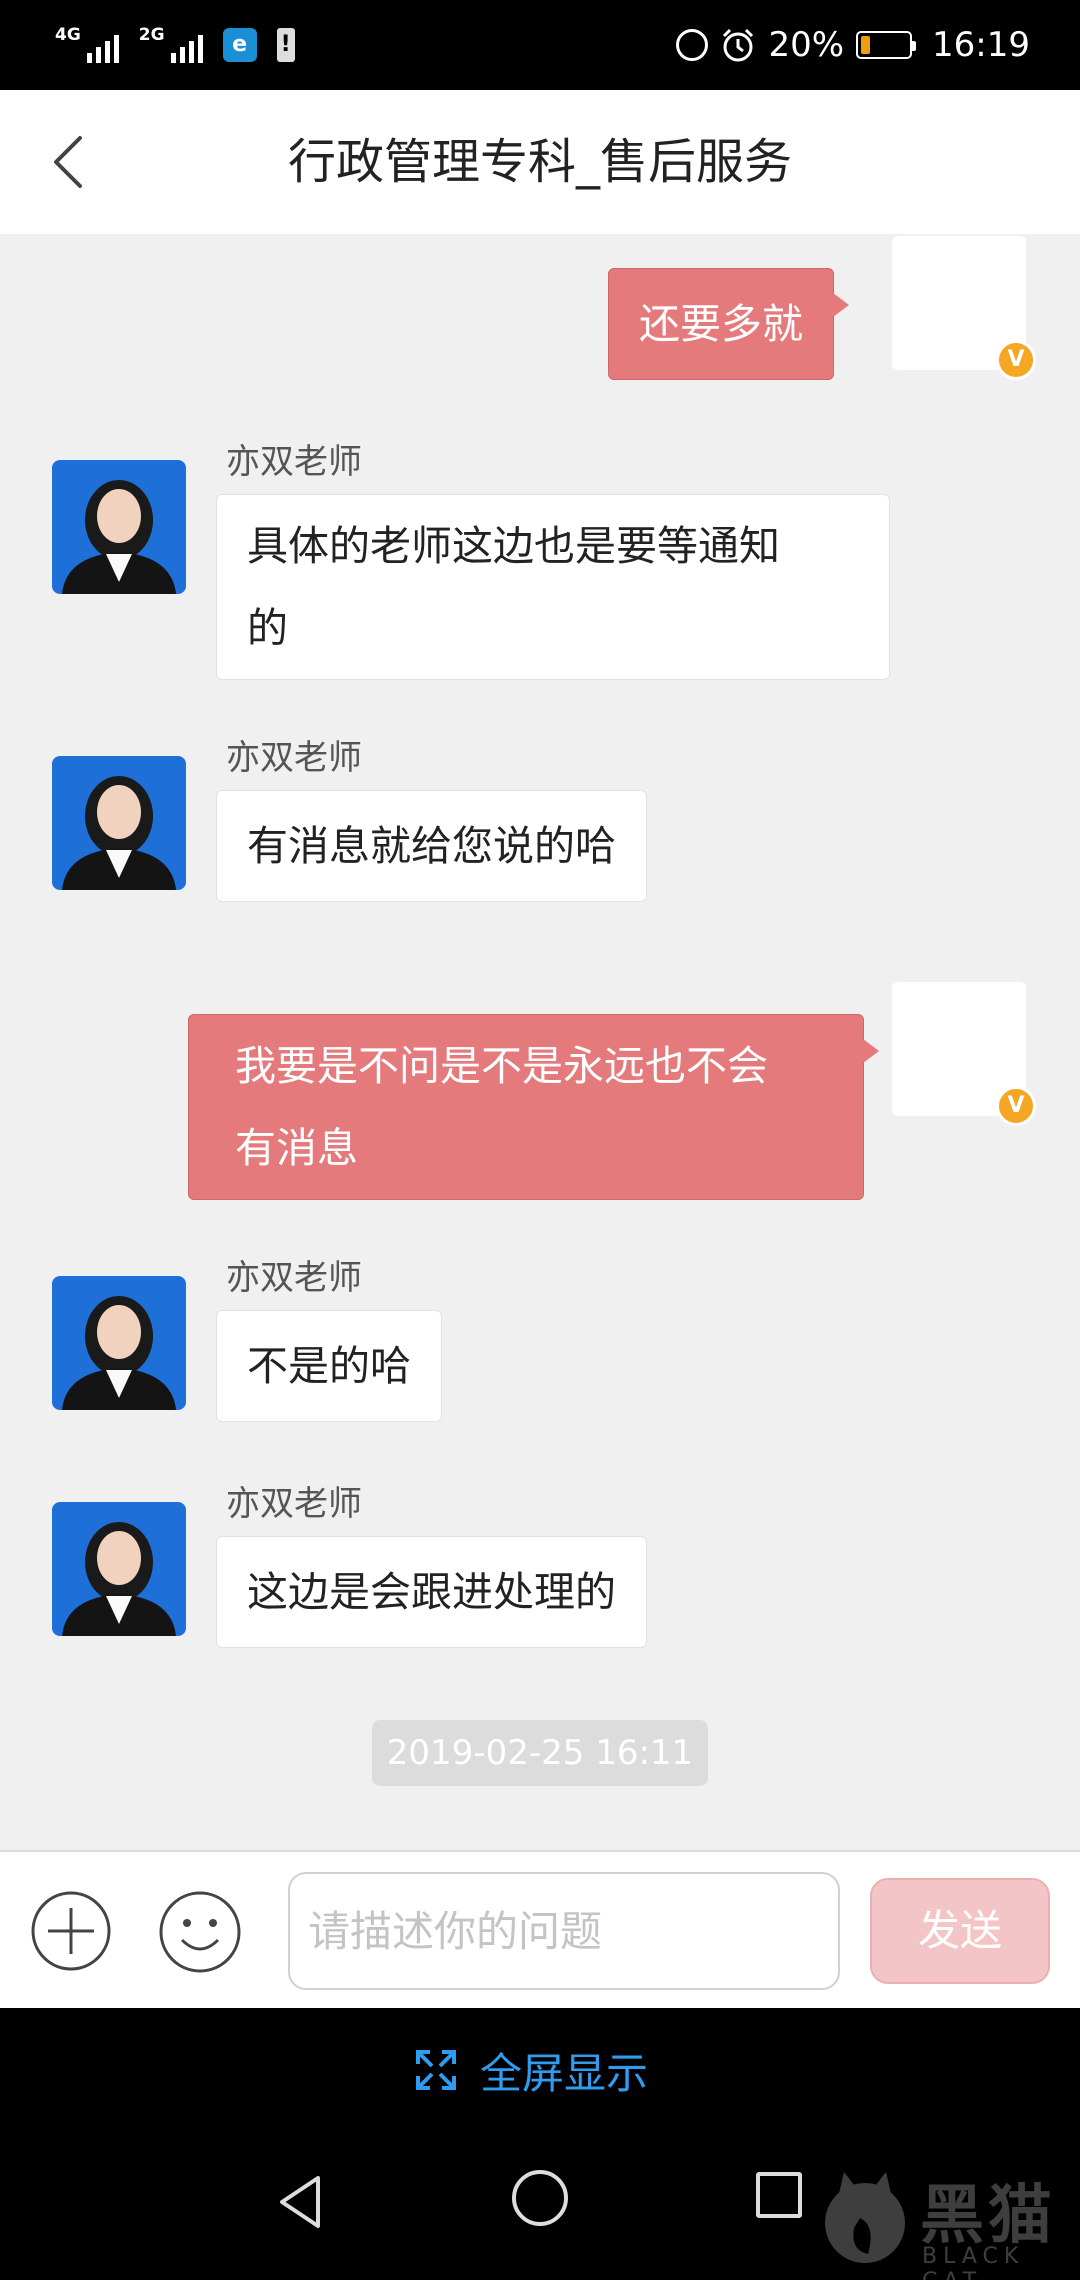 The width and height of the screenshot is (1080, 2280). I want to click on chat-header: 行政管理专科_售后服务, so click(540, 162).